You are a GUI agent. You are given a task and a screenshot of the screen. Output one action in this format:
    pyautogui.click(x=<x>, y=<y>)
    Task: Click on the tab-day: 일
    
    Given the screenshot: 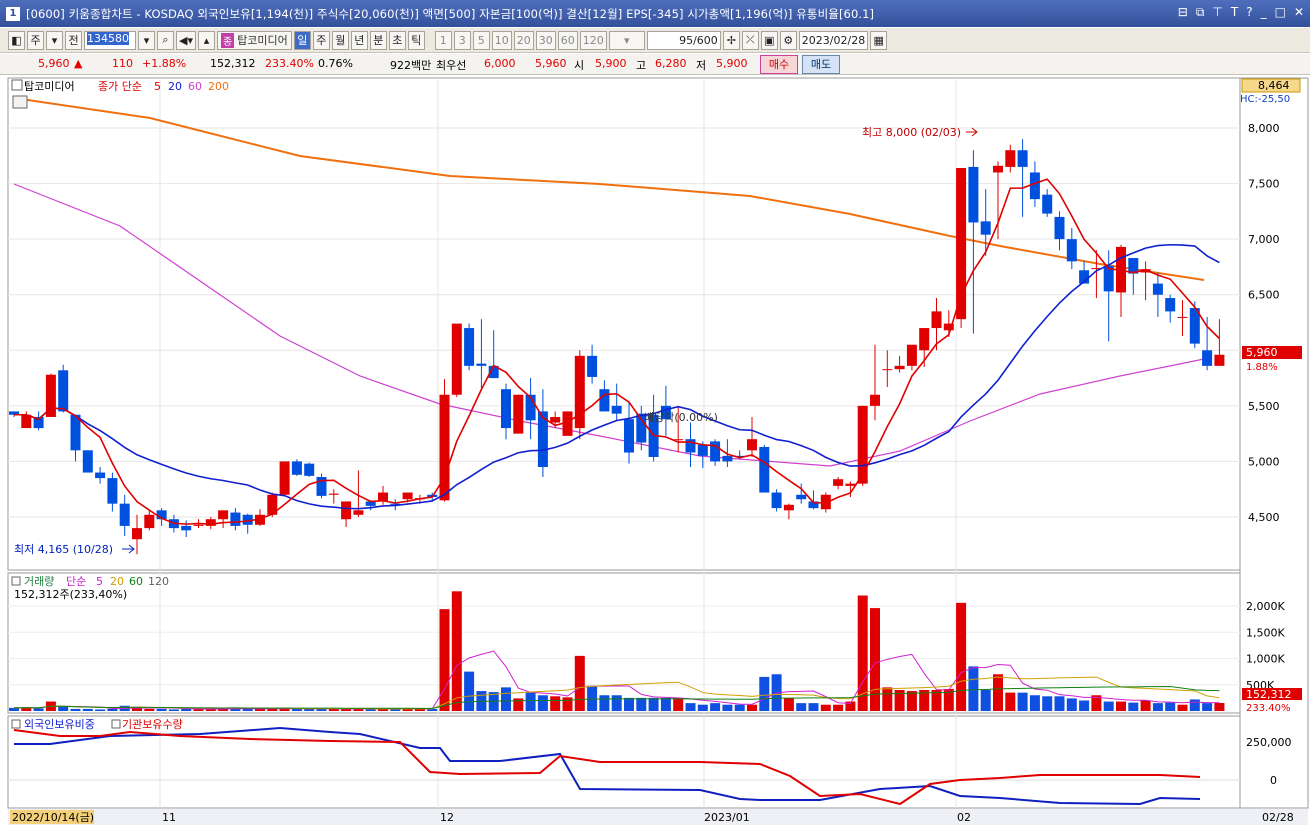 What is the action you would take?
    pyautogui.click(x=302, y=40)
    